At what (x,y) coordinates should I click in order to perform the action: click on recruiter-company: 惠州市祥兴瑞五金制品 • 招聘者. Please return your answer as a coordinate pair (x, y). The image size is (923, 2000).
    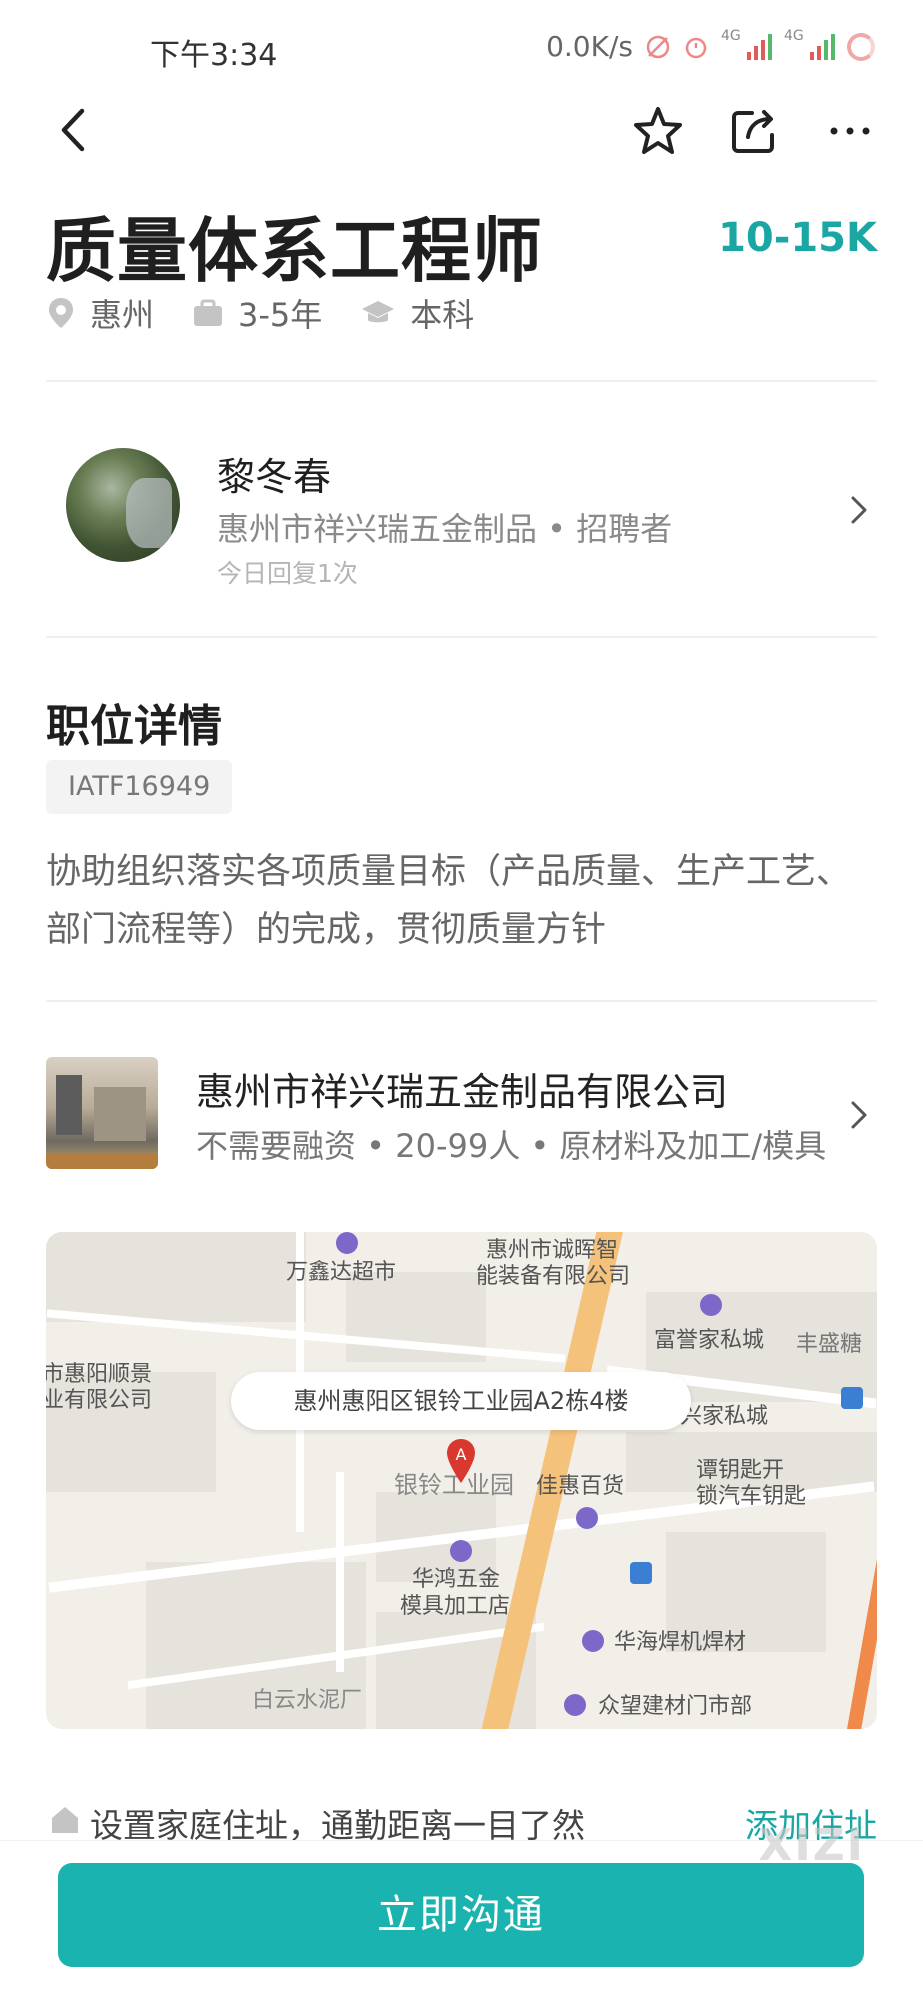
    Looking at the image, I should click on (445, 529).